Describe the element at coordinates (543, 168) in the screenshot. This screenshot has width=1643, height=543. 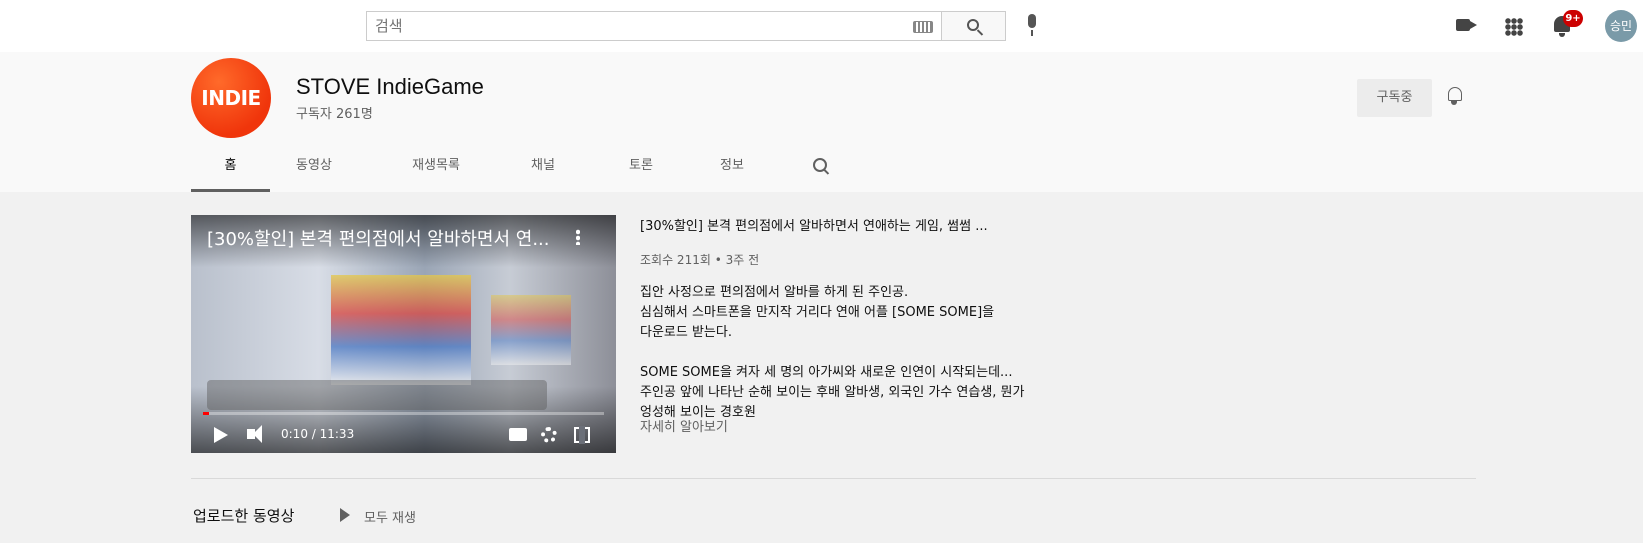
I see `tab-channels: 채널` at that location.